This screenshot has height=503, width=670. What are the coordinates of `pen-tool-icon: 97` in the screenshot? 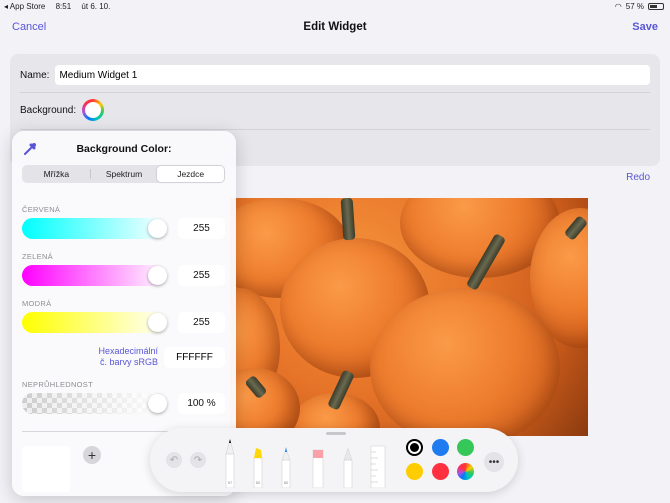 It's located at (230, 463).